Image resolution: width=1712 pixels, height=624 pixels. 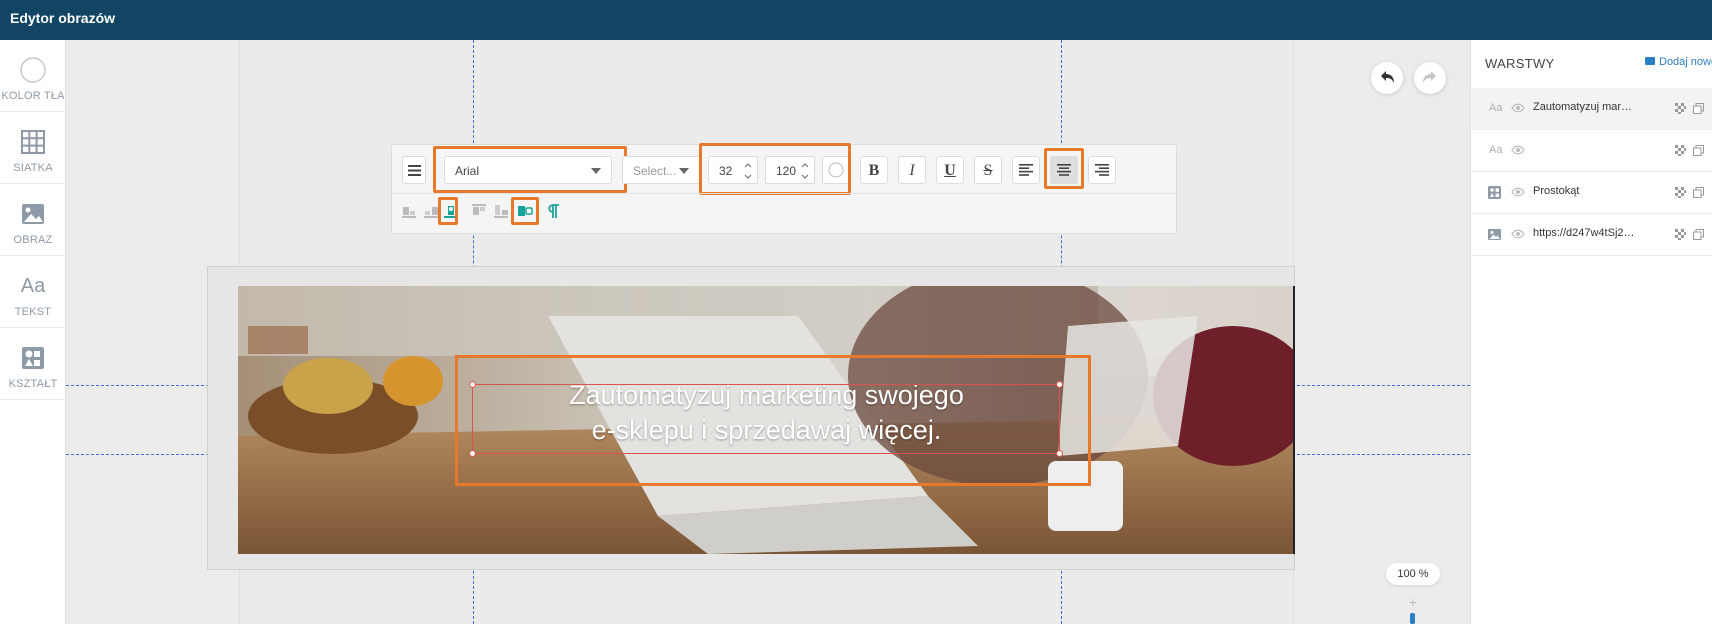 I want to click on text-box-highlight, so click(x=773, y=420).